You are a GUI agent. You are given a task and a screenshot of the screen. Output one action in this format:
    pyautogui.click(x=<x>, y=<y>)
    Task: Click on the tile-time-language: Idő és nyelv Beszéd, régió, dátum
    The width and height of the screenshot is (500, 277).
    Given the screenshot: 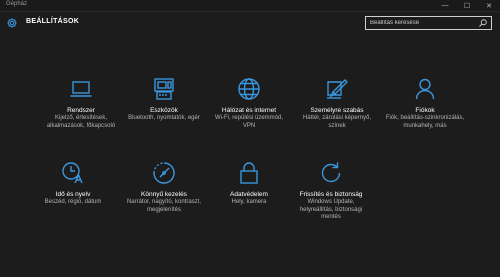 What is the action you would take?
    pyautogui.click(x=73, y=184)
    